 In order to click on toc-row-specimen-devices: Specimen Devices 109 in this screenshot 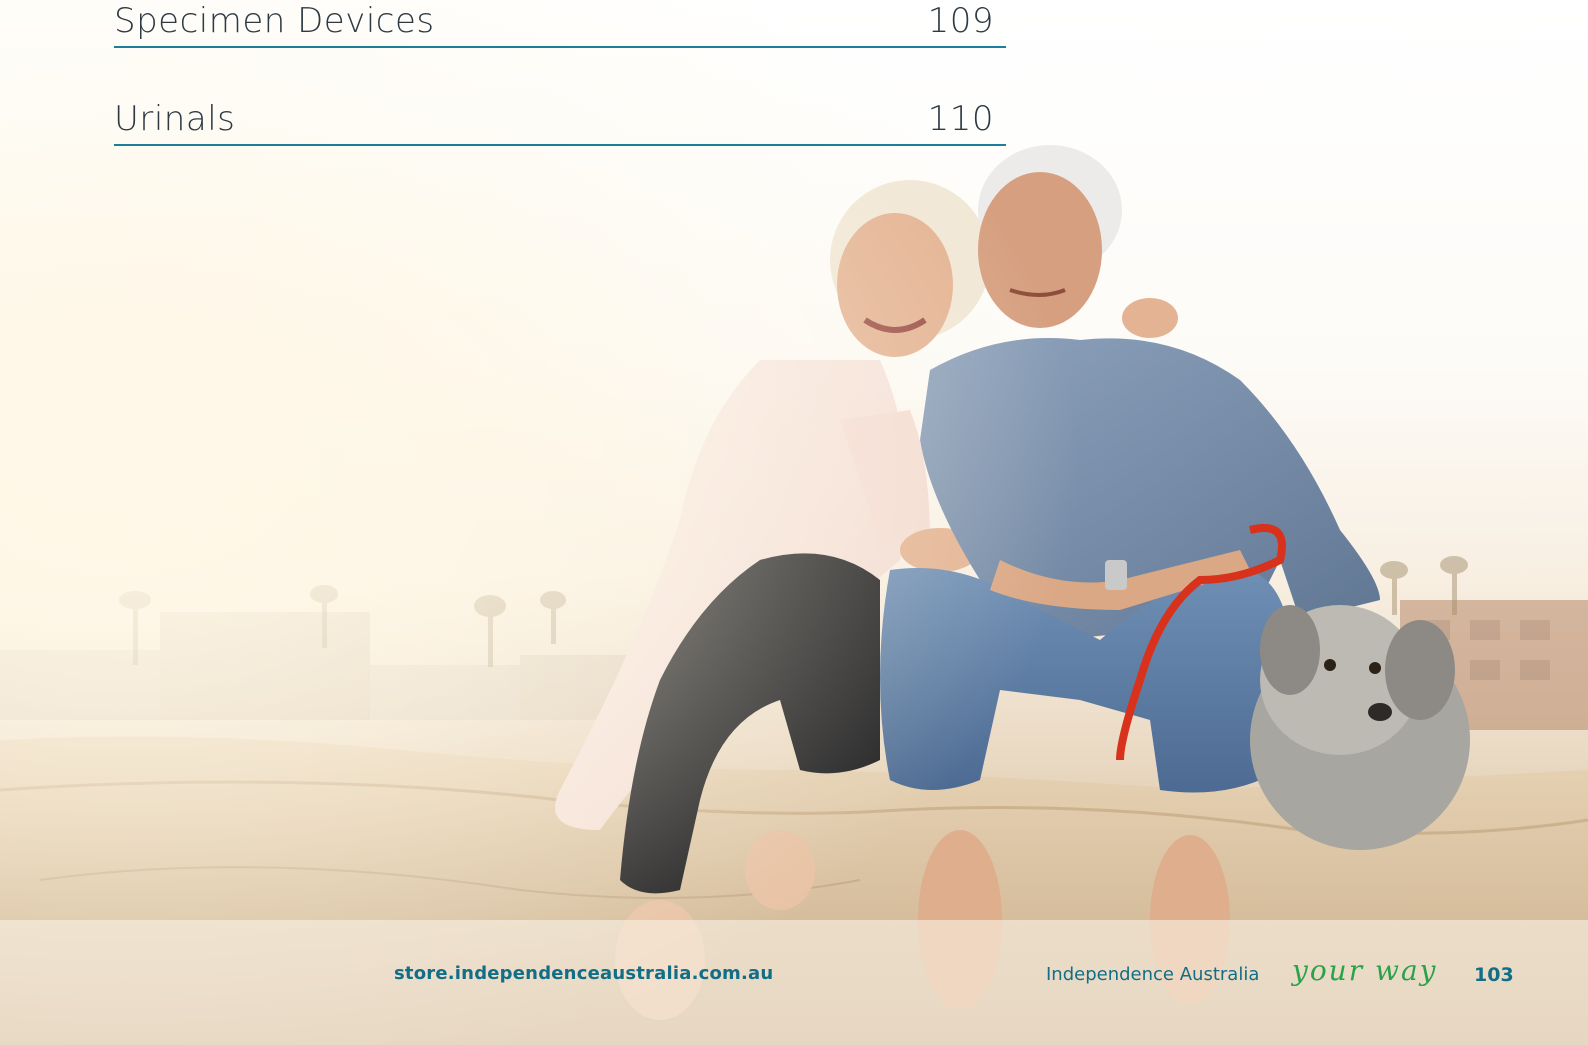, I will do `click(560, 24)`.